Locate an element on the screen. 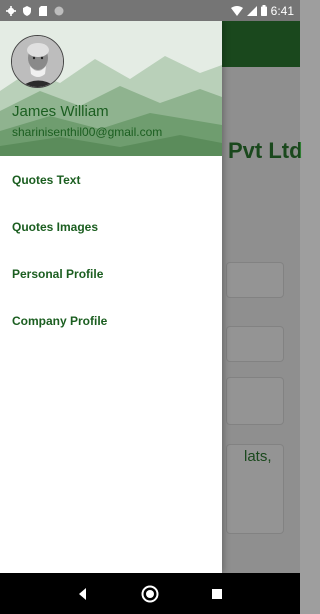 The width and height of the screenshot is (320, 614). sd-card-icon is located at coordinates (43, 10).